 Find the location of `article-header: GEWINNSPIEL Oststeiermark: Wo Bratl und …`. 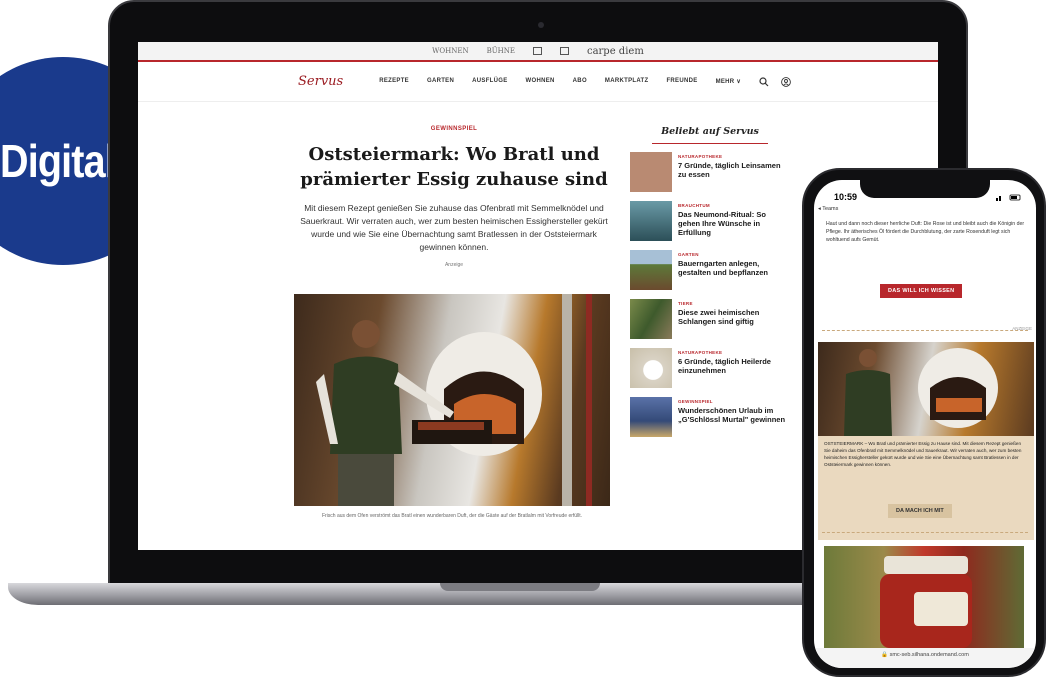

article-header: GEWINNSPIEL Oststeiermark: Wo Bratl und … is located at coordinates (454, 197).